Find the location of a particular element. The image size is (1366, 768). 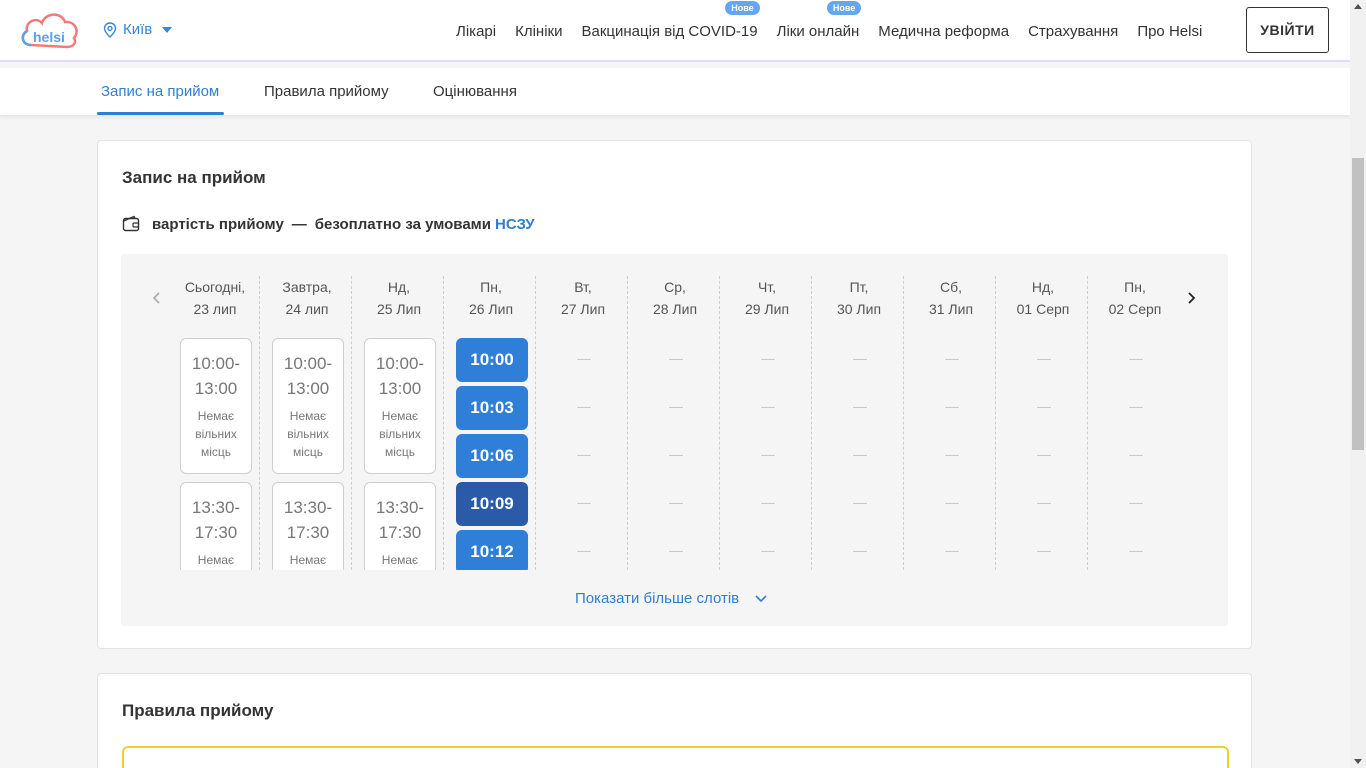

day-date: 31 Лип is located at coordinates (951, 309).